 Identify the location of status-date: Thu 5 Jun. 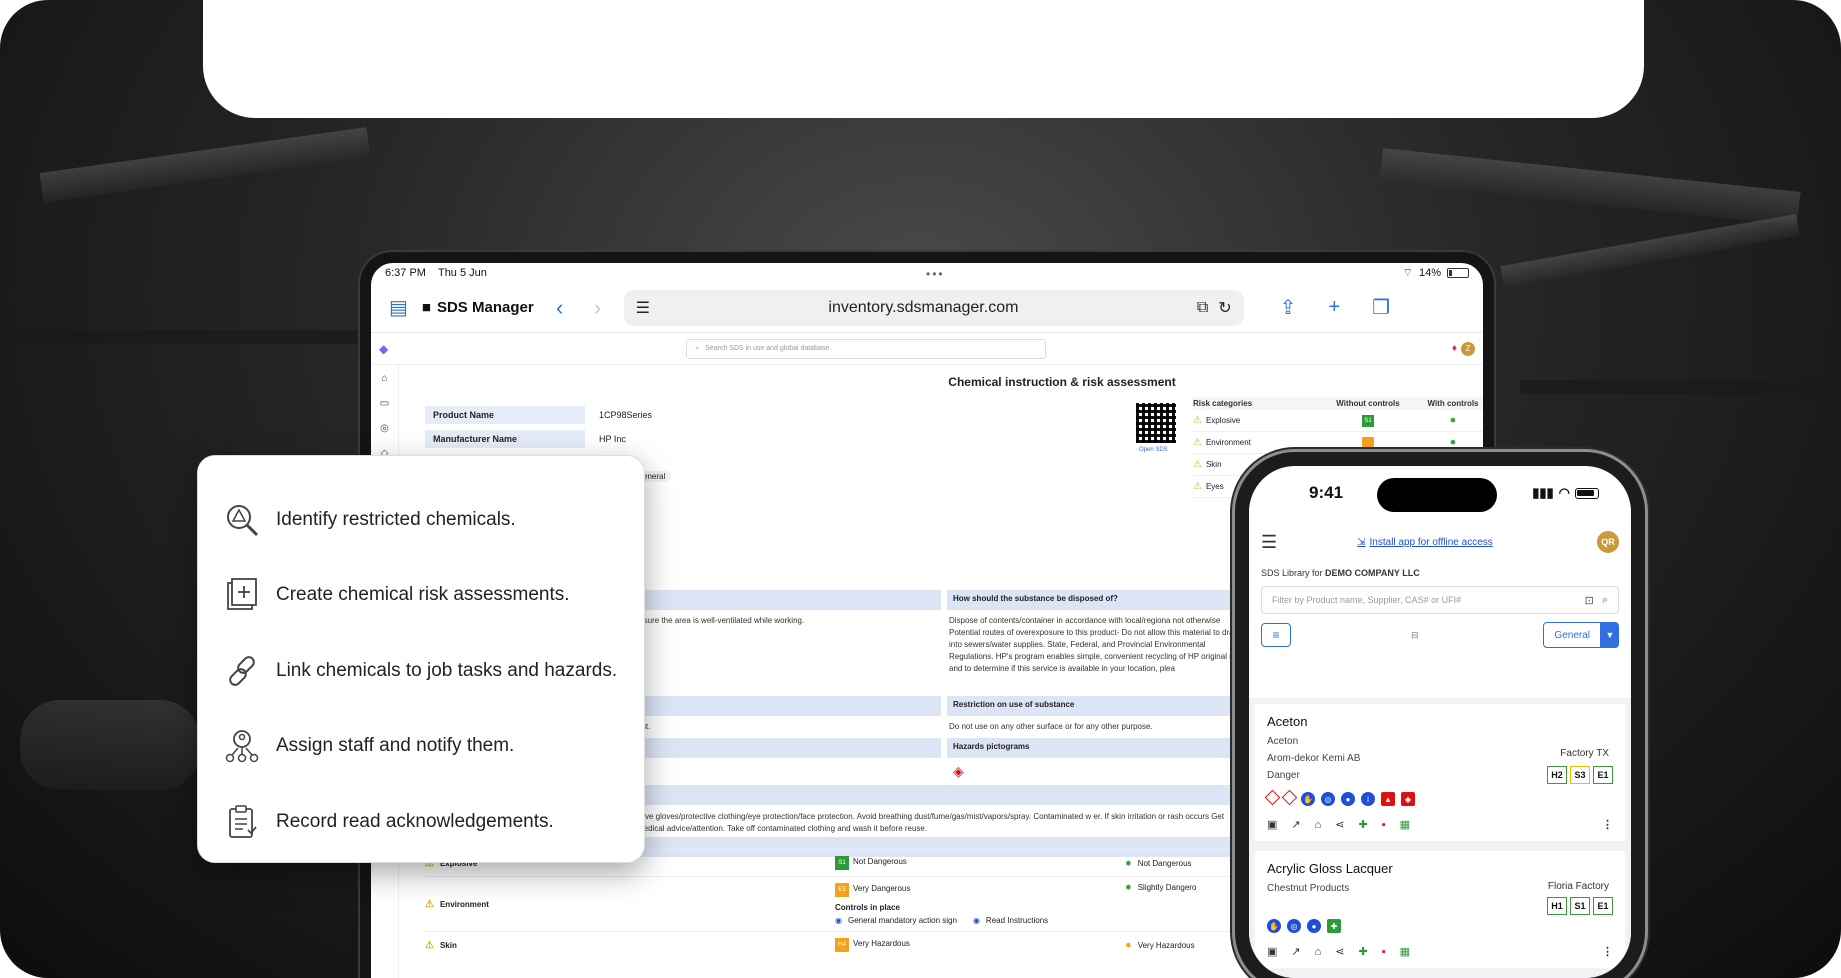
(462, 273).